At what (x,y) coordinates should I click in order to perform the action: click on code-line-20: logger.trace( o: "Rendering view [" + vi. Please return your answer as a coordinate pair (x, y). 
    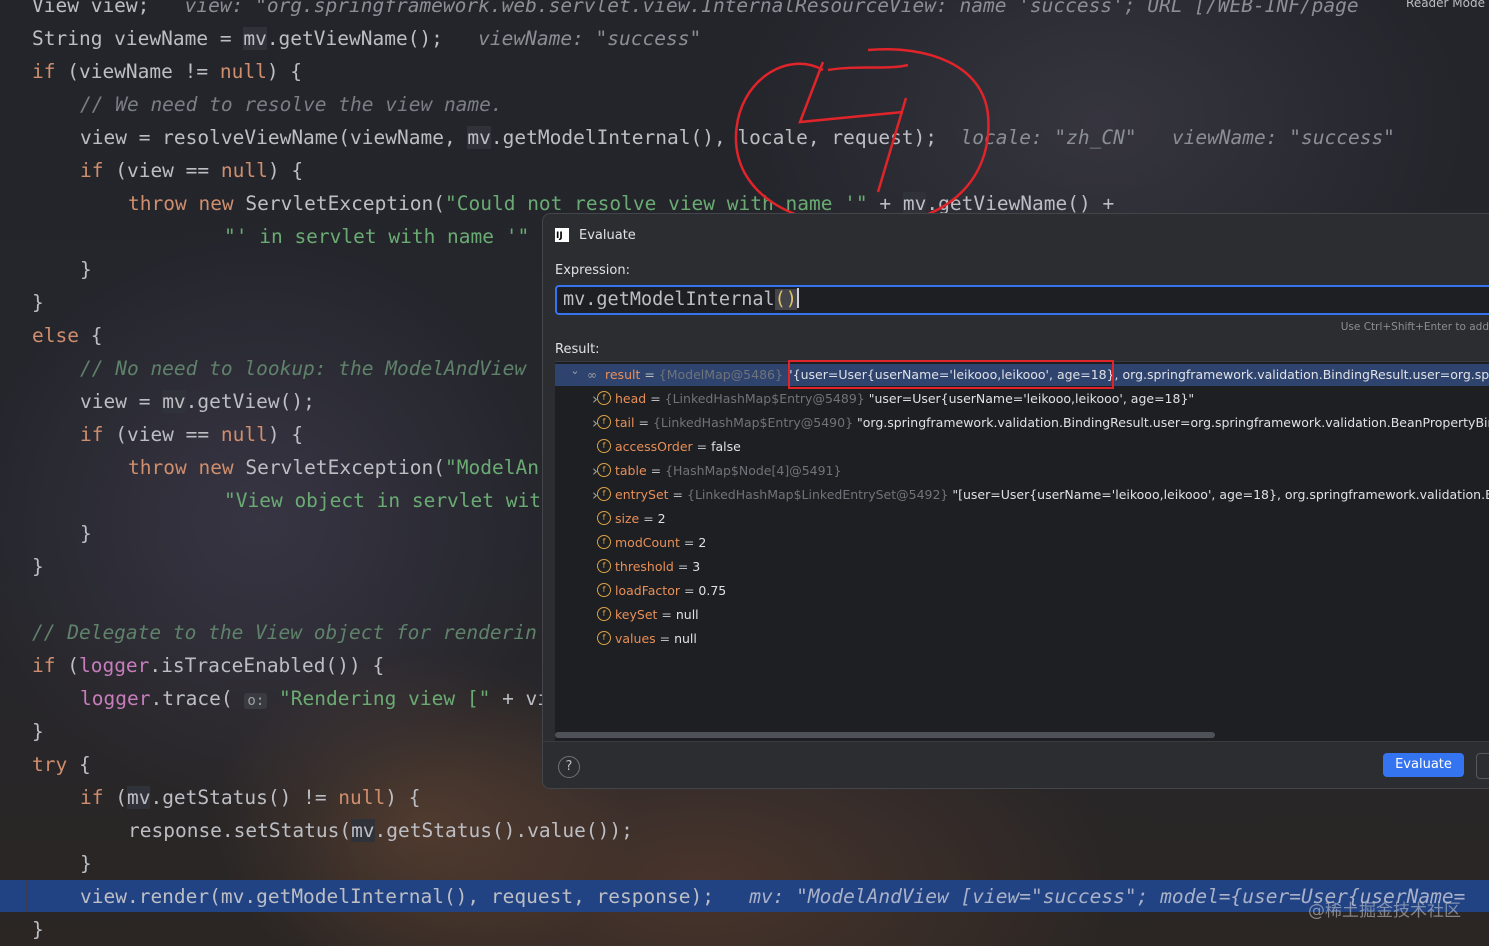
    Looking at the image, I should click on (315, 698).